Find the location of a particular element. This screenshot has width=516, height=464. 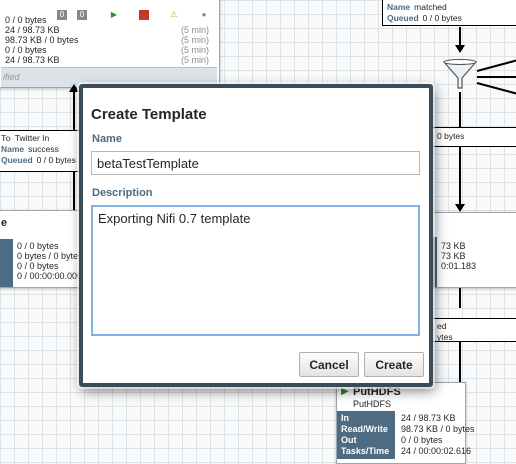

ytes-fragment: ytes is located at coordinates (445, 337).